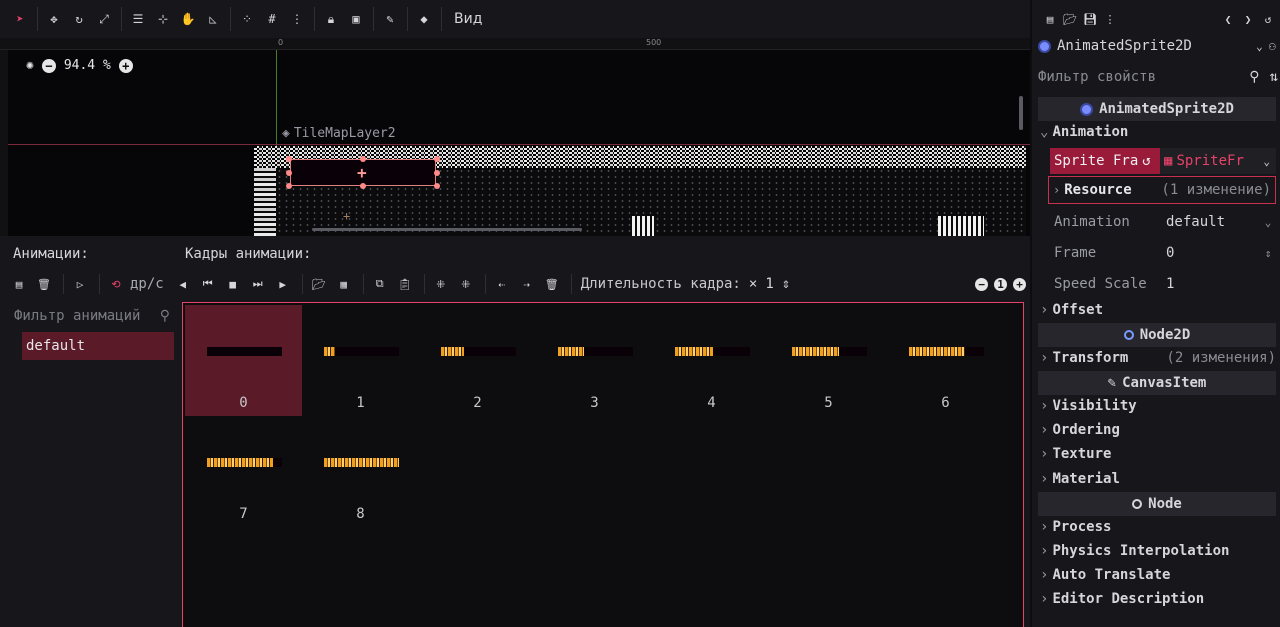 The width and height of the screenshot is (1280, 627). I want to click on grid-snap-icon: #, so click(272, 19).